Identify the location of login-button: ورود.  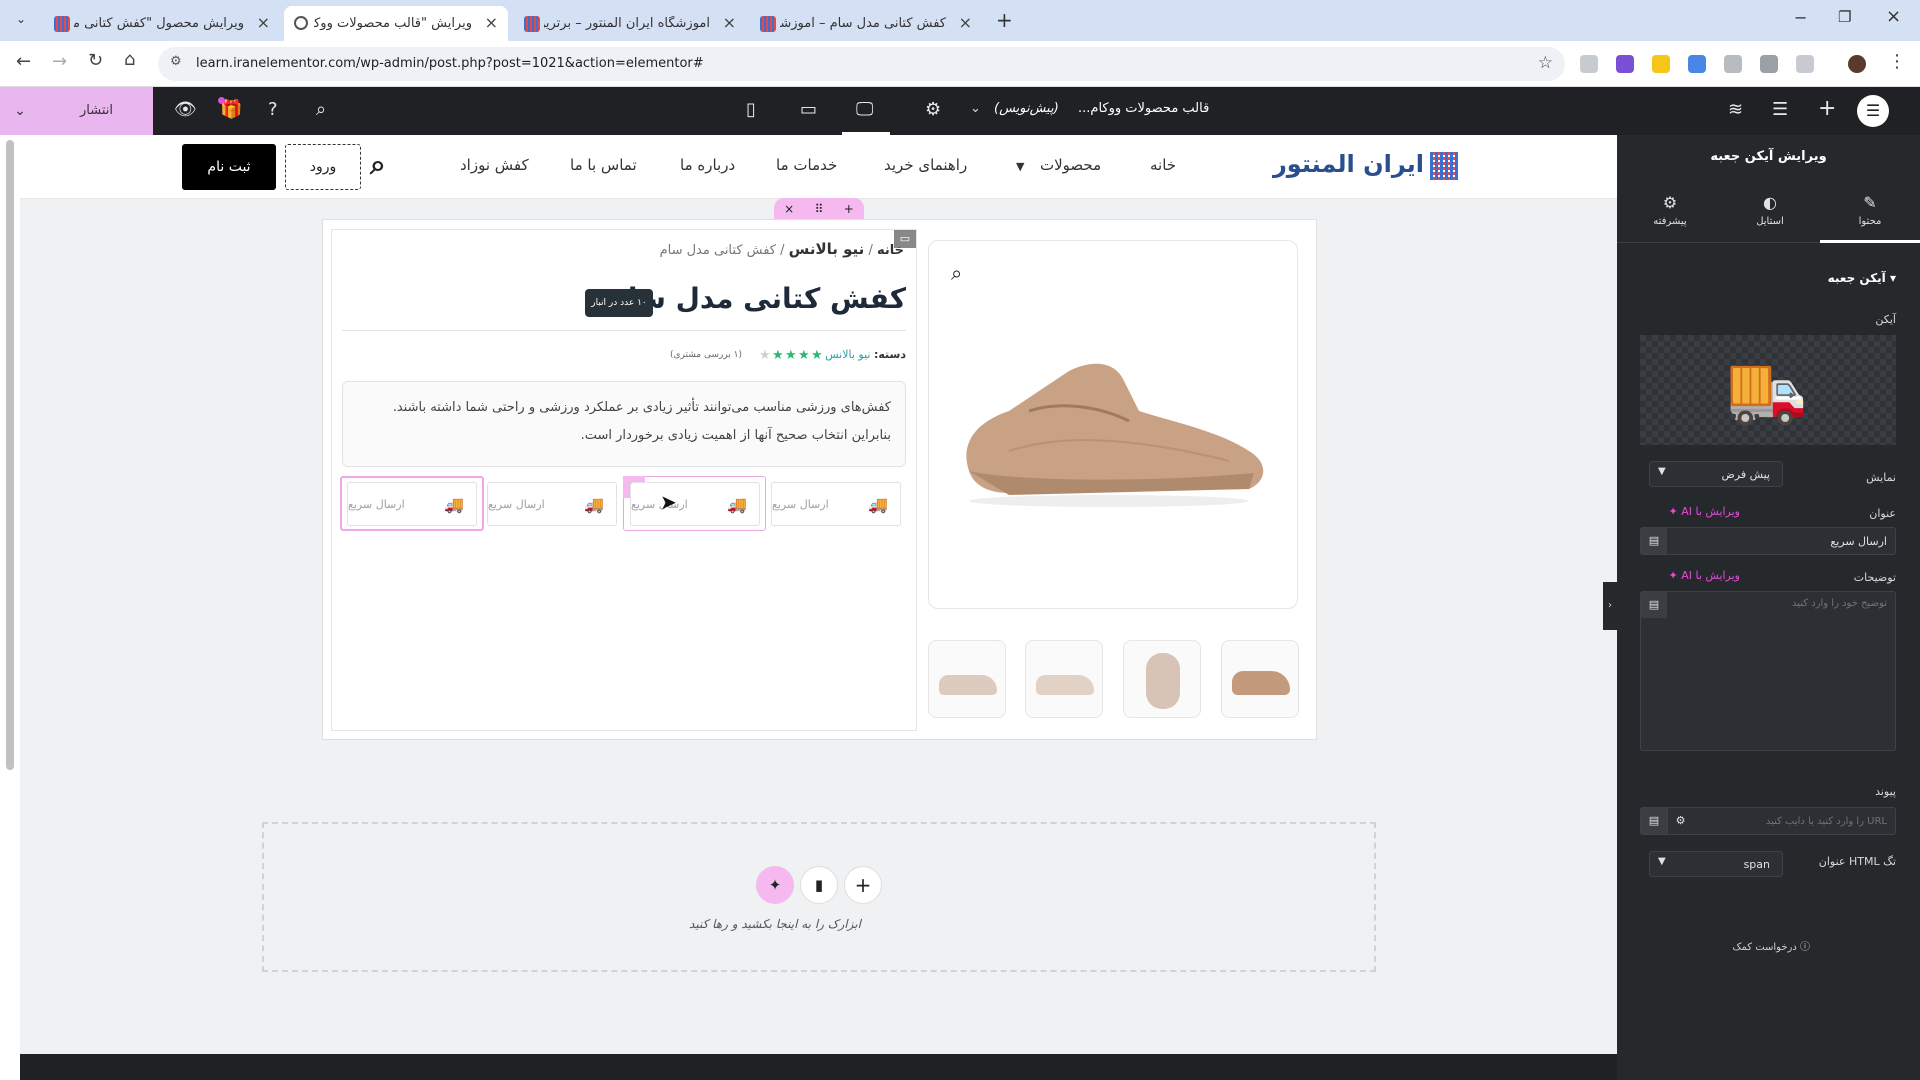
(323, 167).